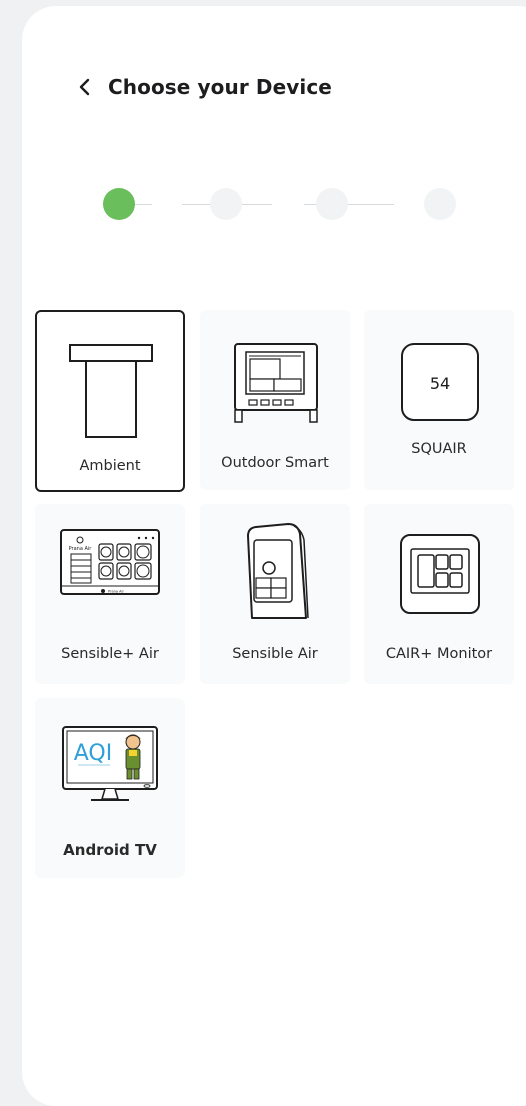 The width and height of the screenshot is (526, 1106). I want to click on device-label: Sensible Air, so click(275, 654).